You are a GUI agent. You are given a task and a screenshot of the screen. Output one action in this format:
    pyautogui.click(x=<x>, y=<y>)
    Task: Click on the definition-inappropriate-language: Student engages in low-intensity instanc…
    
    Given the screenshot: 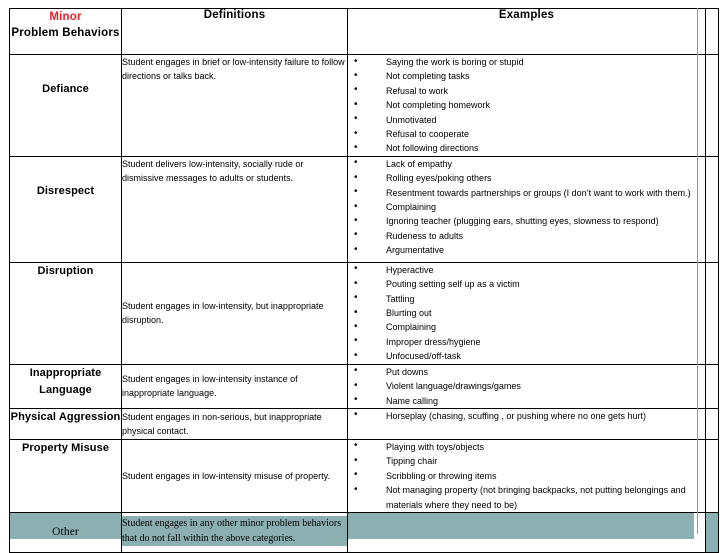 What is the action you would take?
    pyautogui.click(x=234, y=386)
    